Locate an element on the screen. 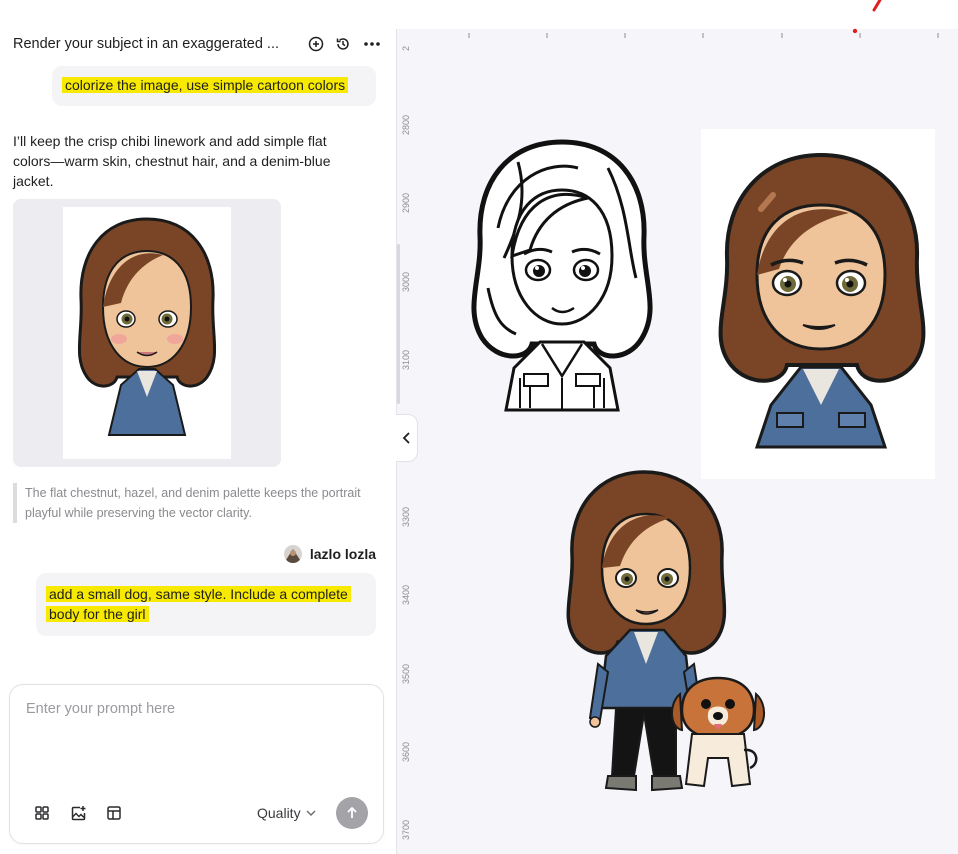 Image resolution: width=958 pixels, height=854 pixels. ruler-label: 3400 is located at coordinates (406, 594).